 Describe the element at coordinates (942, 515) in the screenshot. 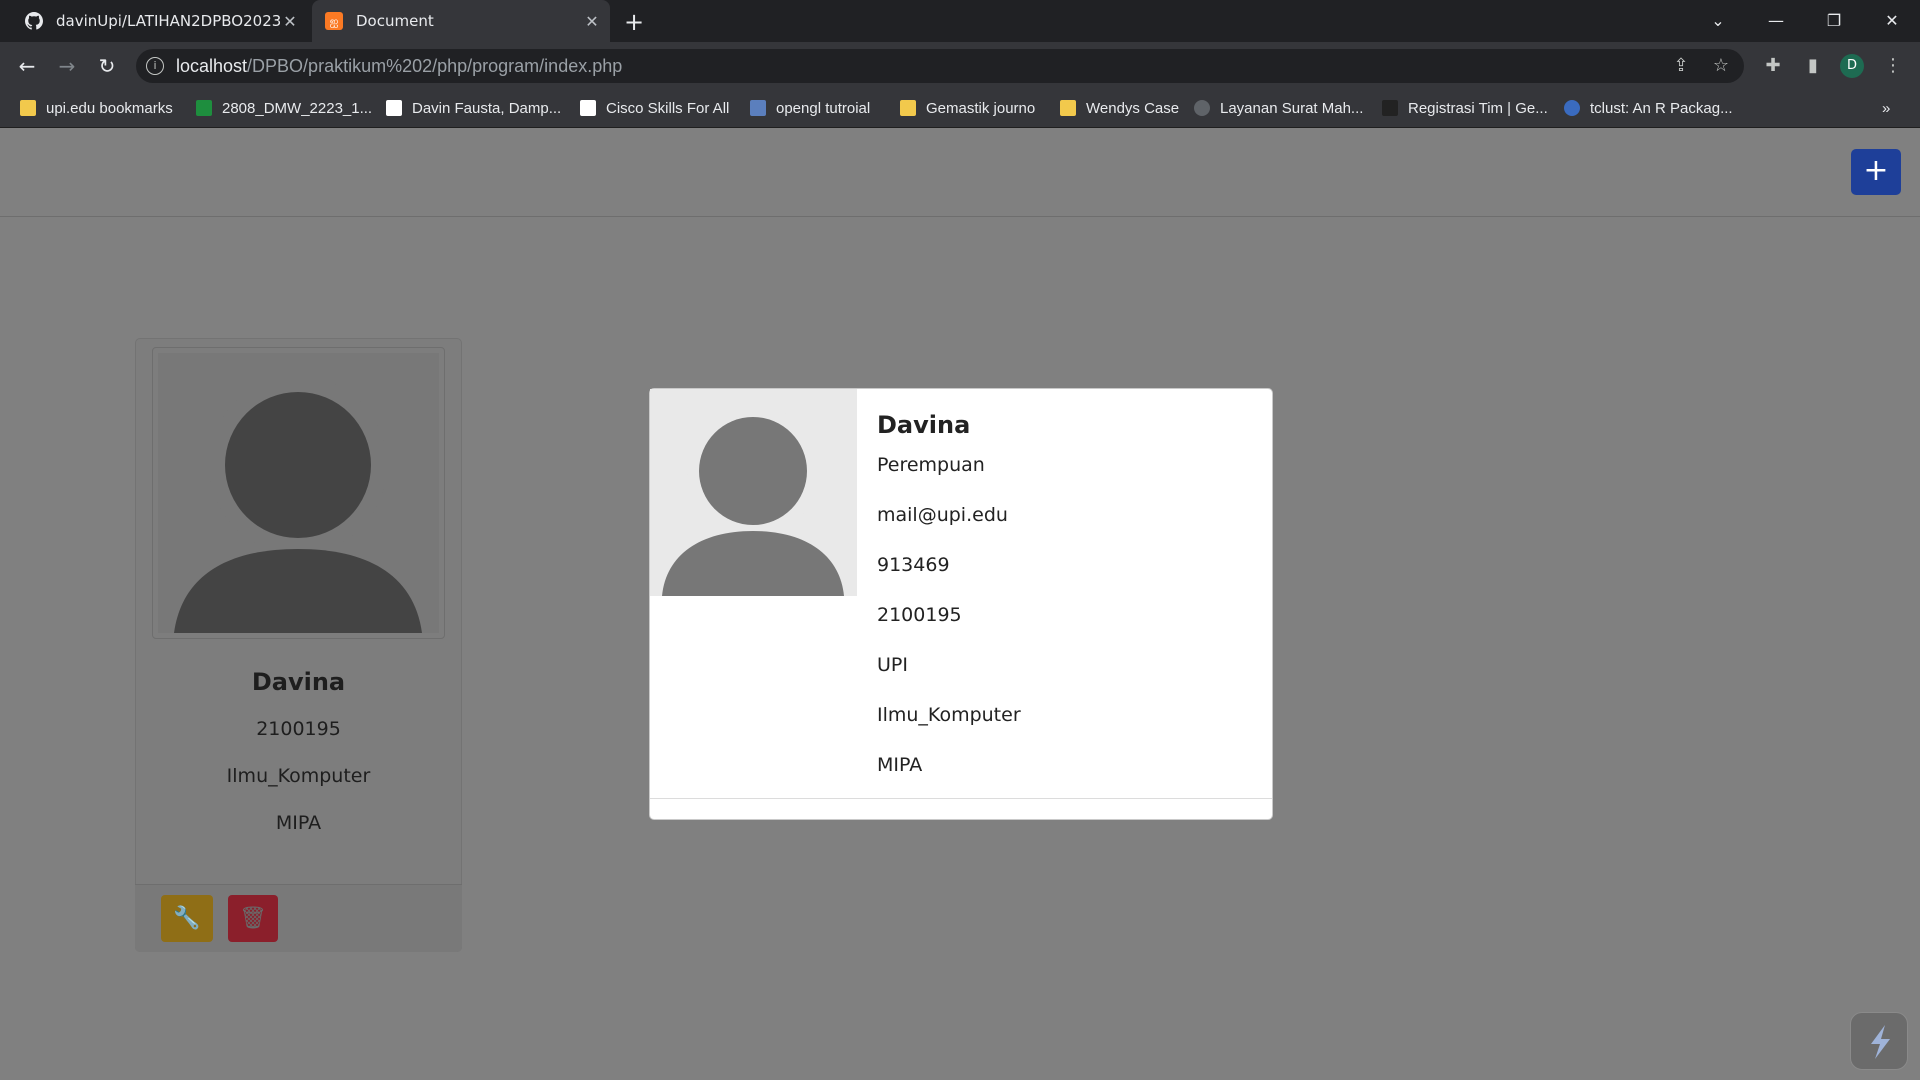

I see `modal-email: mail@upi.edu` at that location.